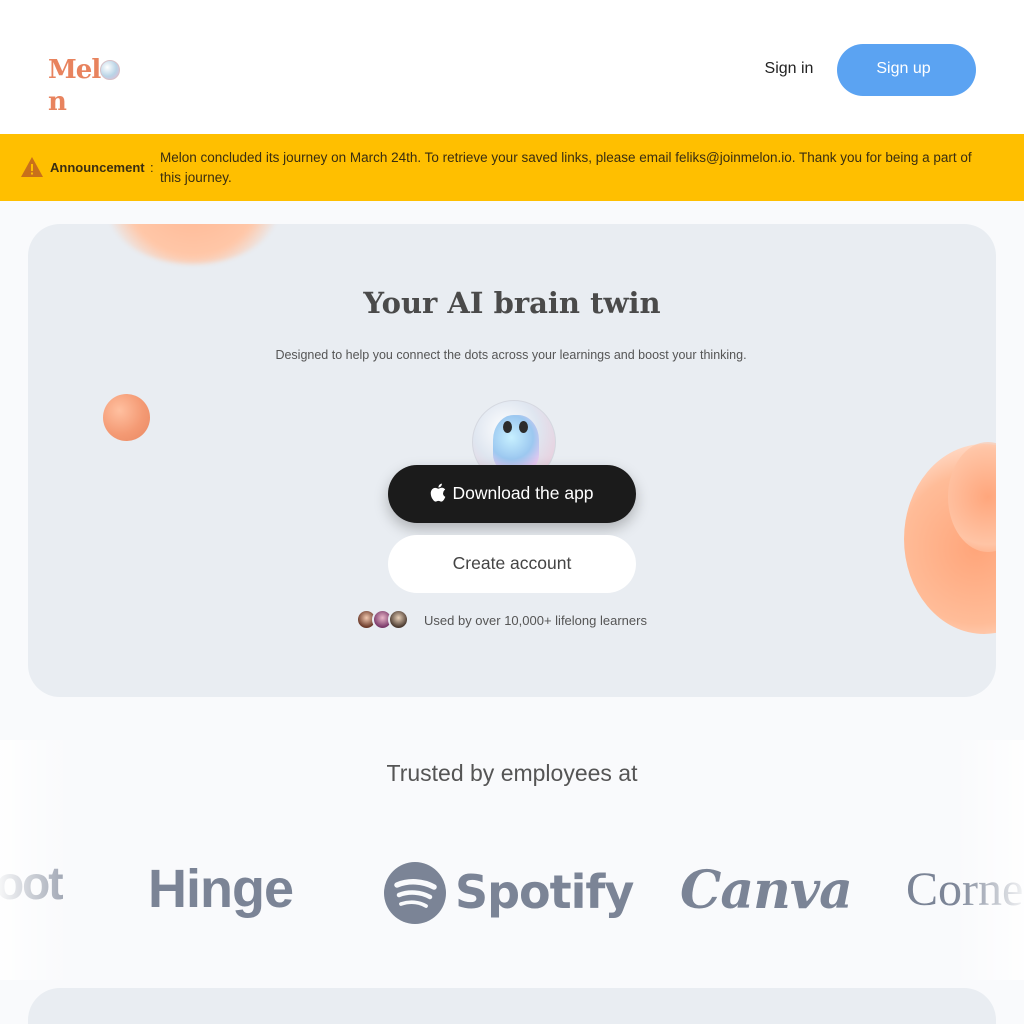  Describe the element at coordinates (221, 889) in the screenshot. I see `hinge-logo: Hinge` at that location.